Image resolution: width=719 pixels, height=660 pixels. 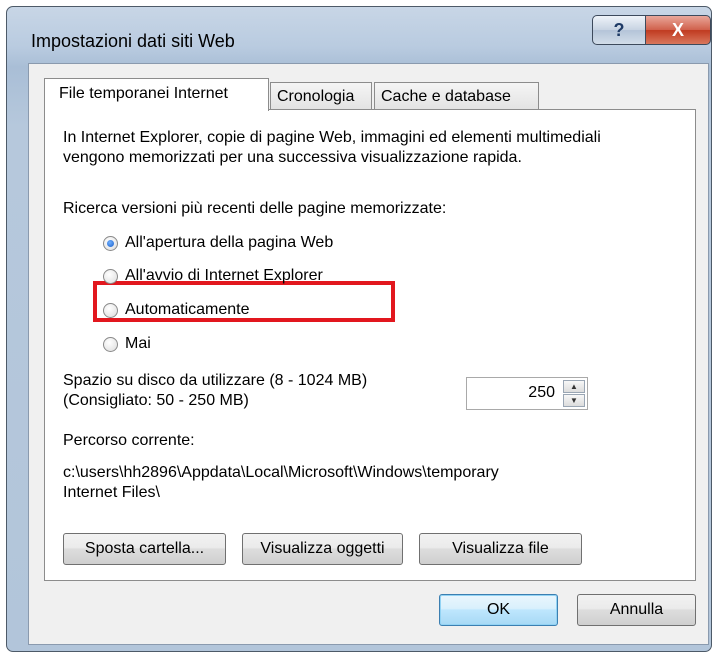 I want to click on radio-label-automatically: Automaticamente, so click(x=187, y=310).